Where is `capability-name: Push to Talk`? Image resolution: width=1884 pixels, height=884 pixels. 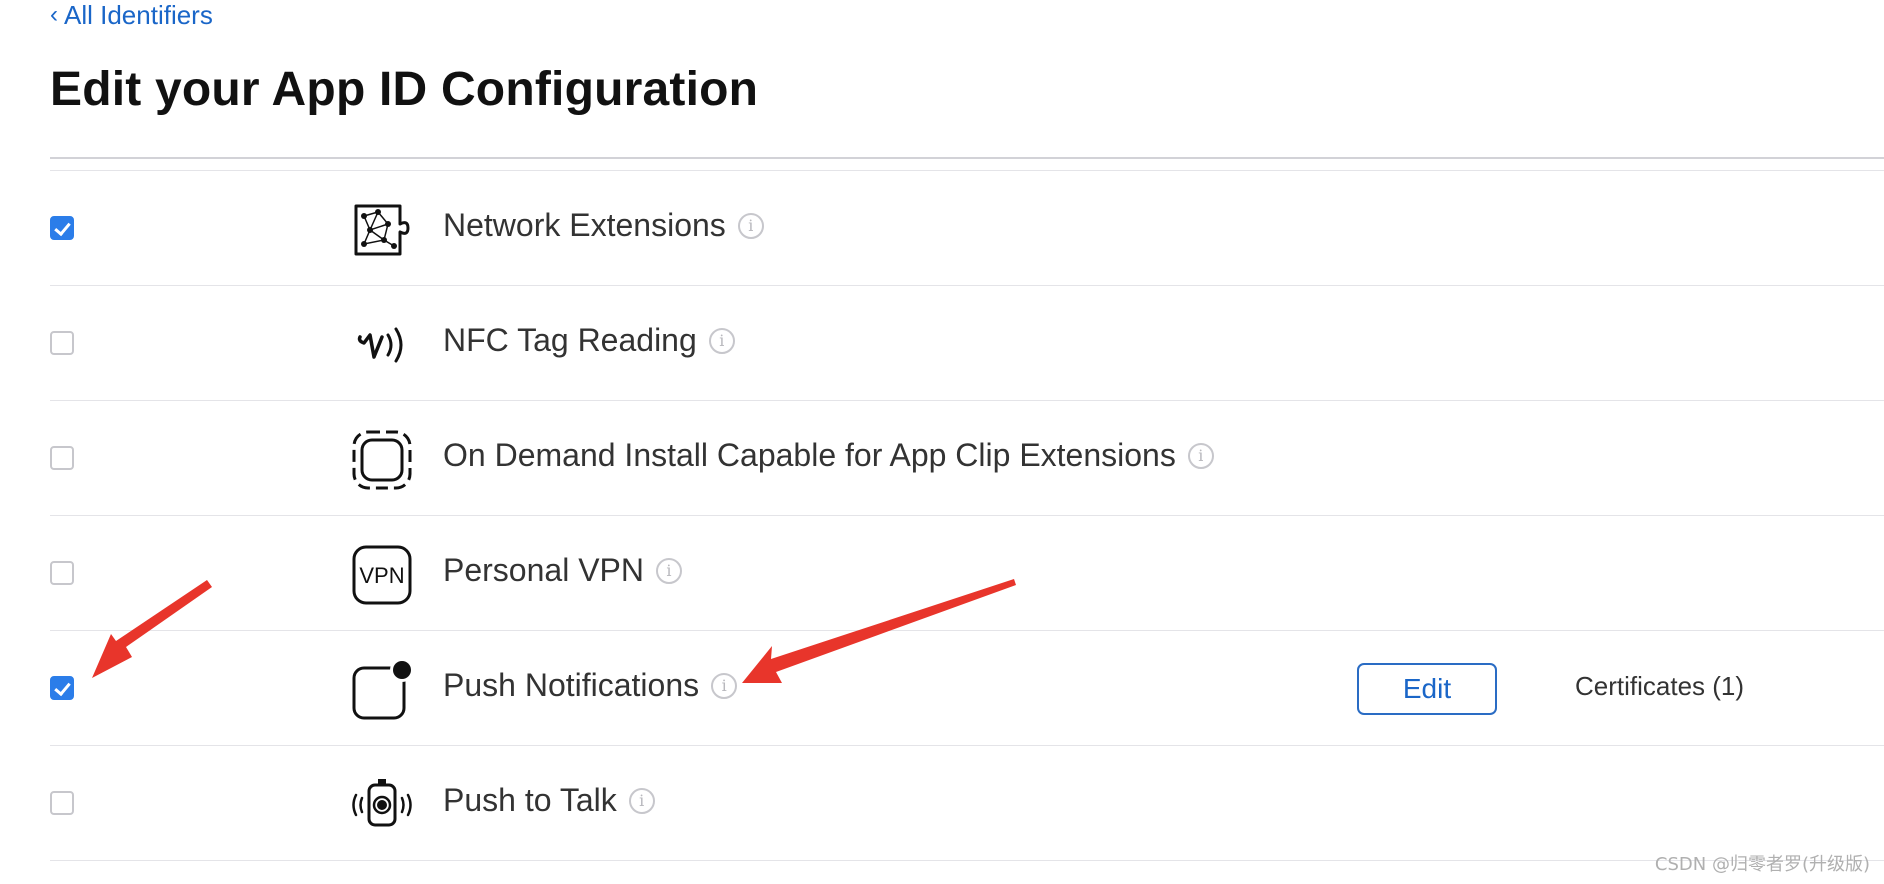 capability-name: Push to Talk is located at coordinates (530, 800).